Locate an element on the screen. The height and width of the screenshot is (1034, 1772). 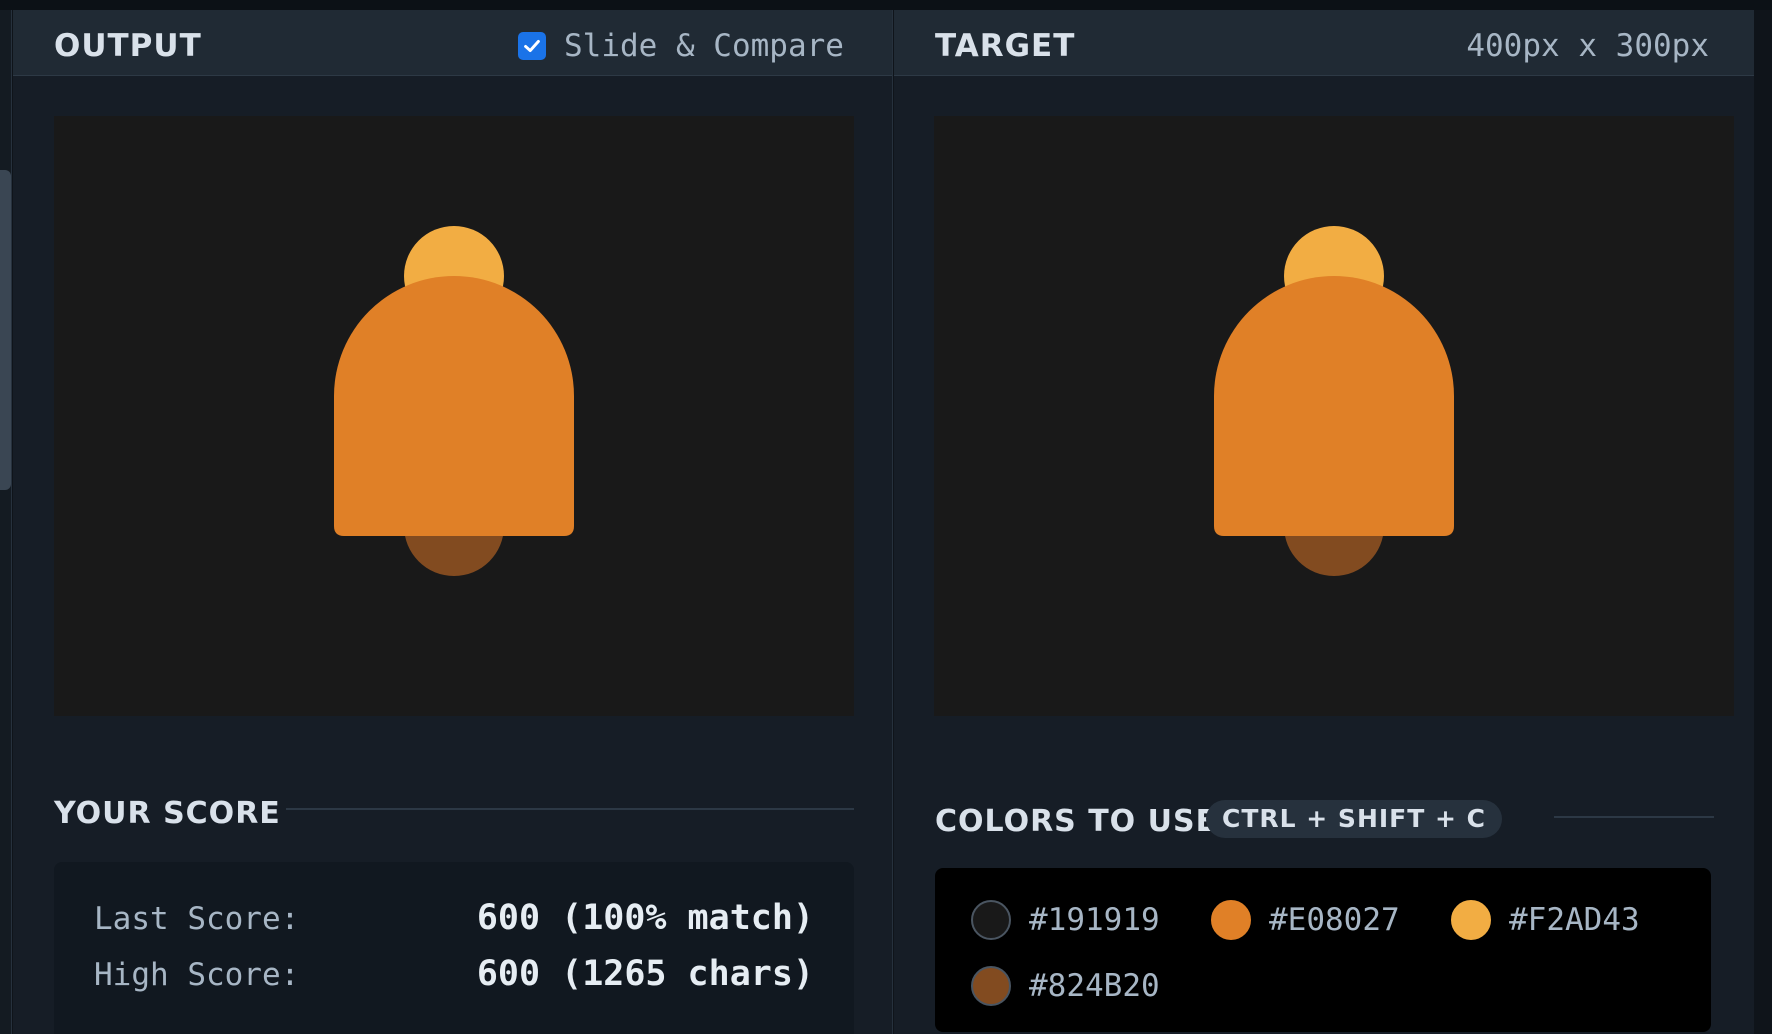
slide-compare-toggle: Slide & Compare is located at coordinates (681, 46).